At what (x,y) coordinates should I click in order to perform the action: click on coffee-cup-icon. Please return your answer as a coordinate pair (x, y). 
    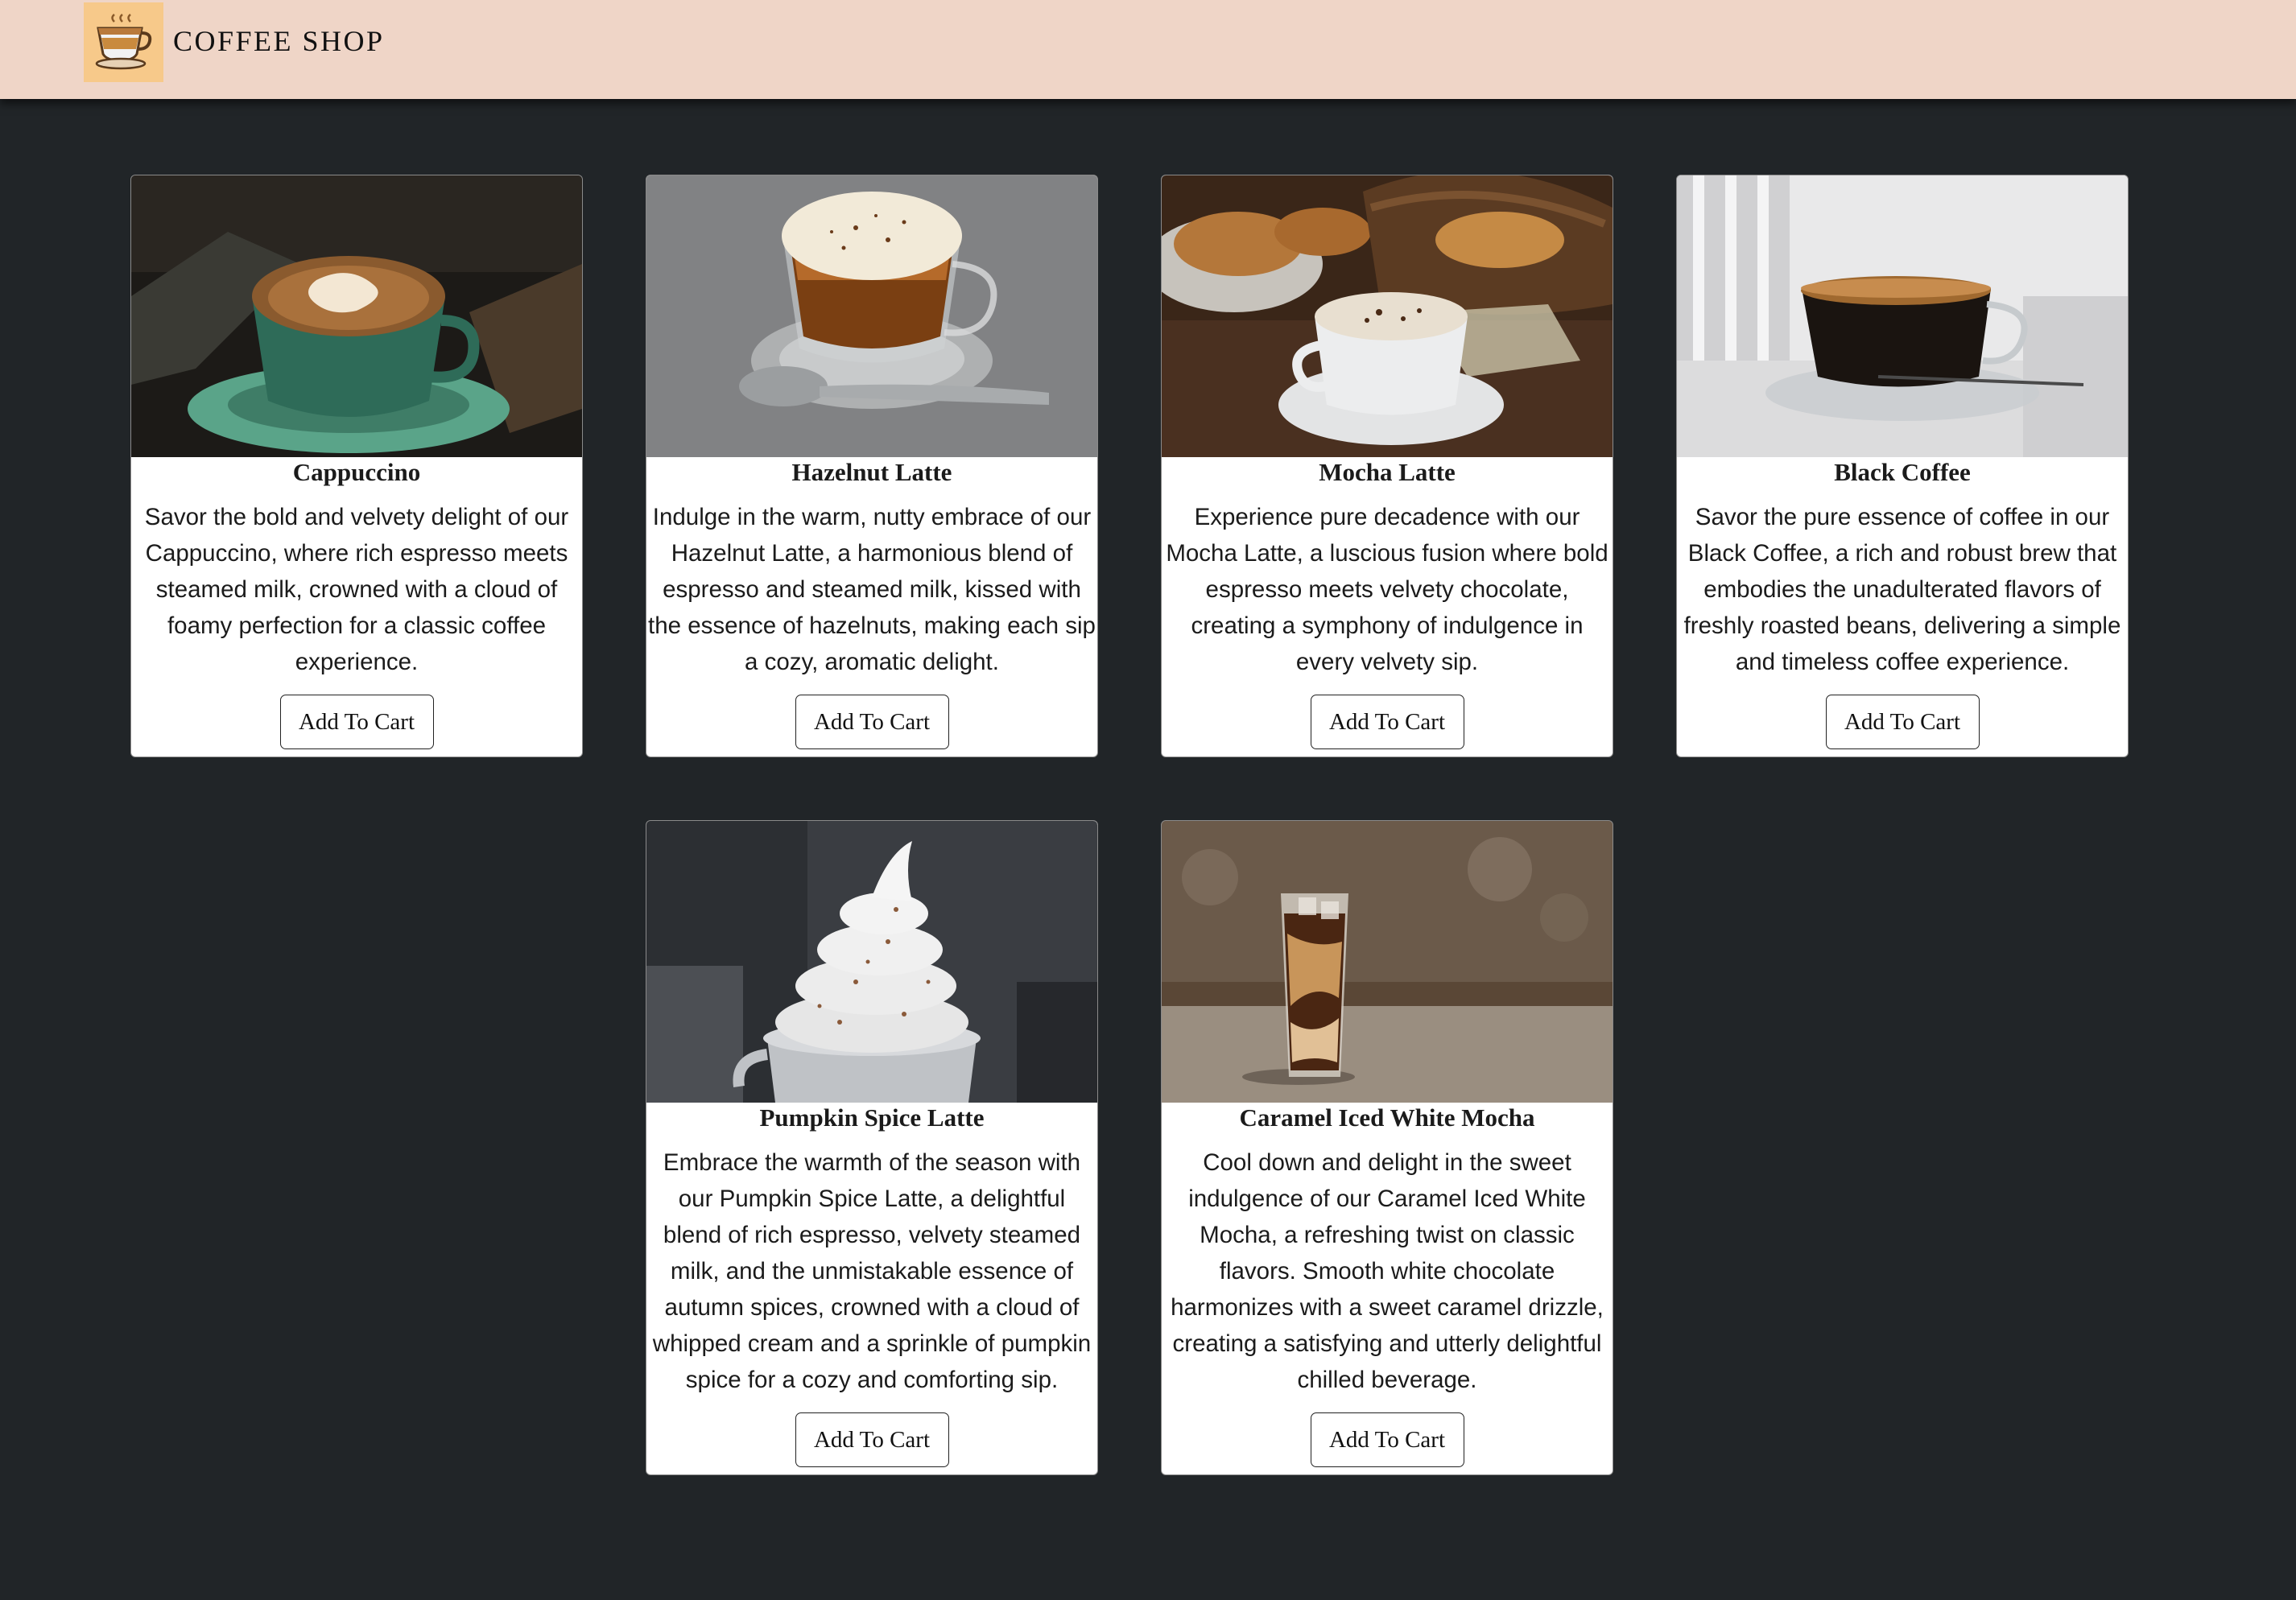
    Looking at the image, I should click on (123, 42).